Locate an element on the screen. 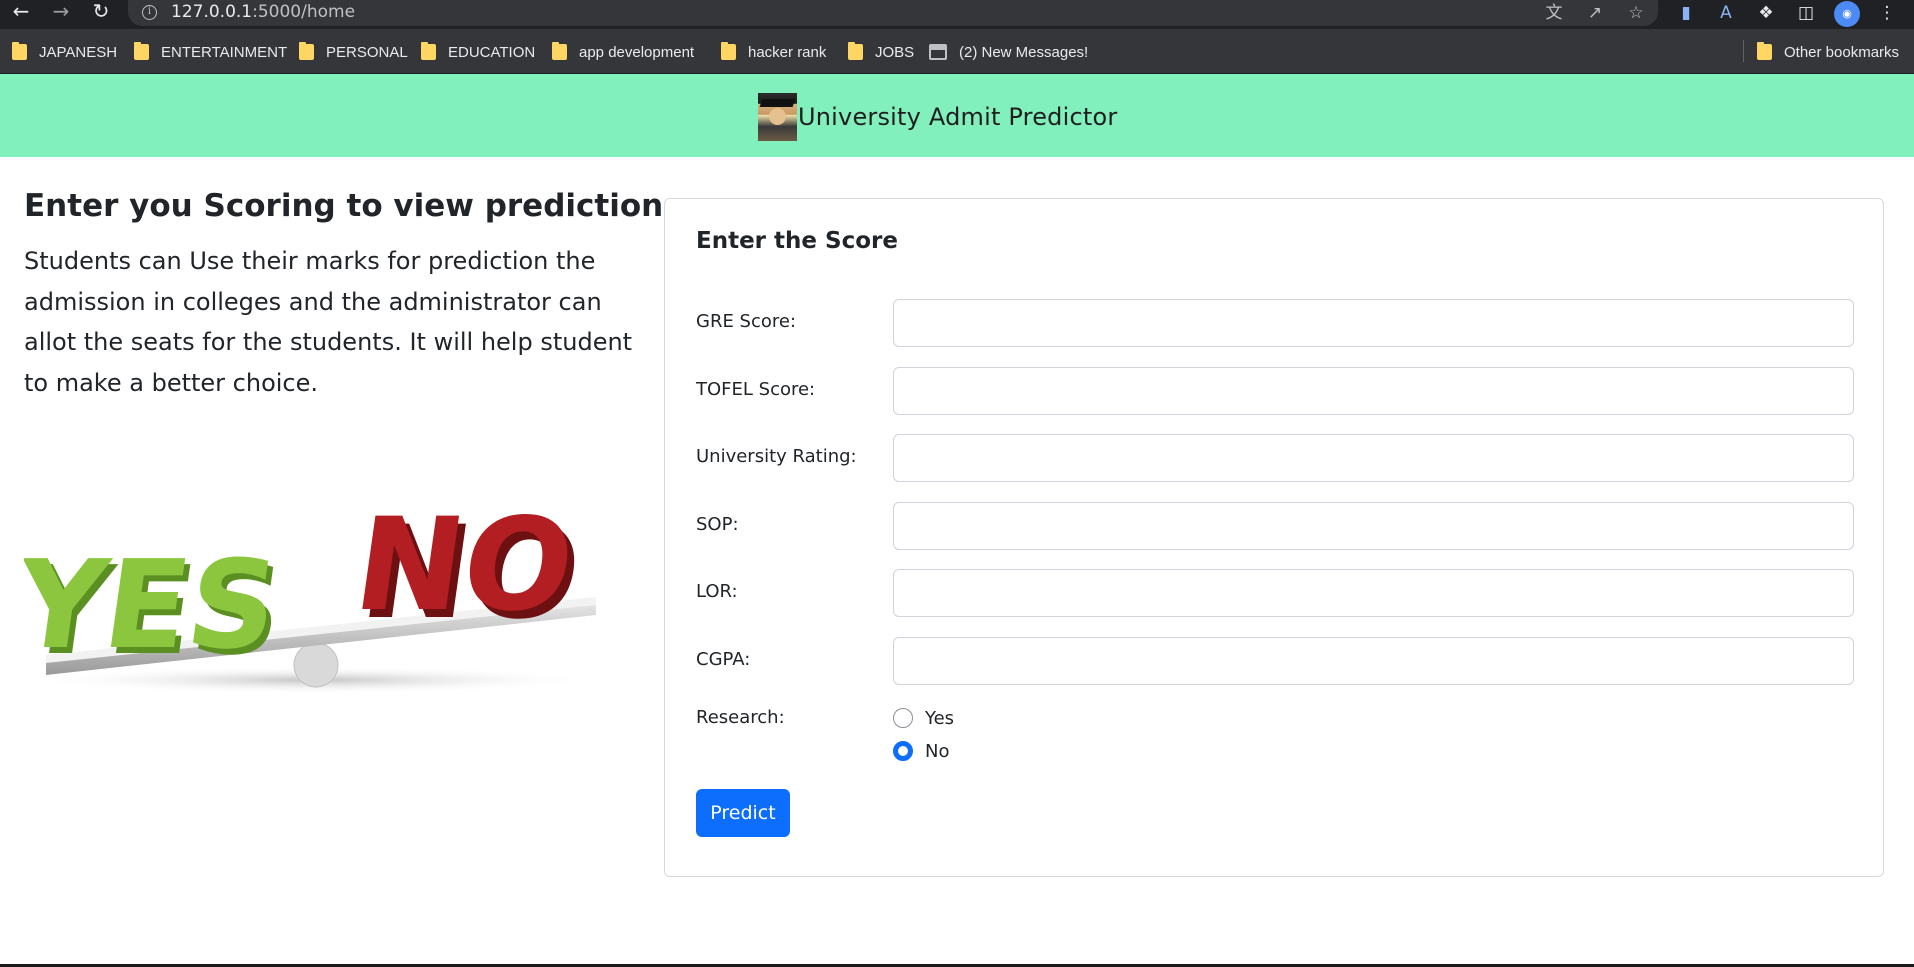  bookmark-label: app development is located at coordinates (637, 52).